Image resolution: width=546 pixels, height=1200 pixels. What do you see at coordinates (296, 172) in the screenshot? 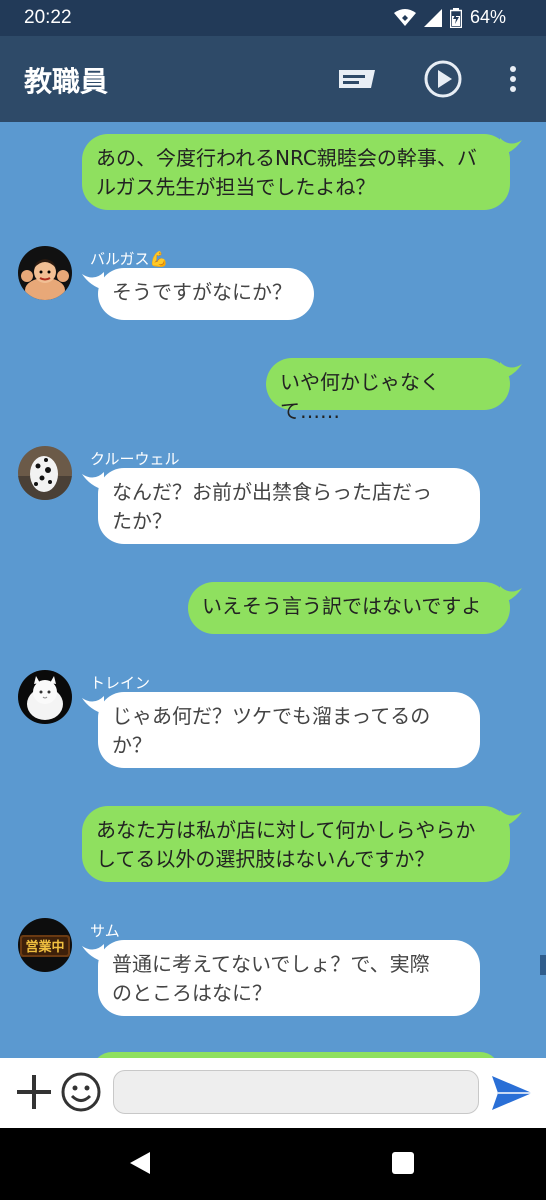
I see `outgoing-message: あの、今度行われるNRC親睦会の幹事、バ ルガス先生が担当でしたよね？` at bounding box center [296, 172].